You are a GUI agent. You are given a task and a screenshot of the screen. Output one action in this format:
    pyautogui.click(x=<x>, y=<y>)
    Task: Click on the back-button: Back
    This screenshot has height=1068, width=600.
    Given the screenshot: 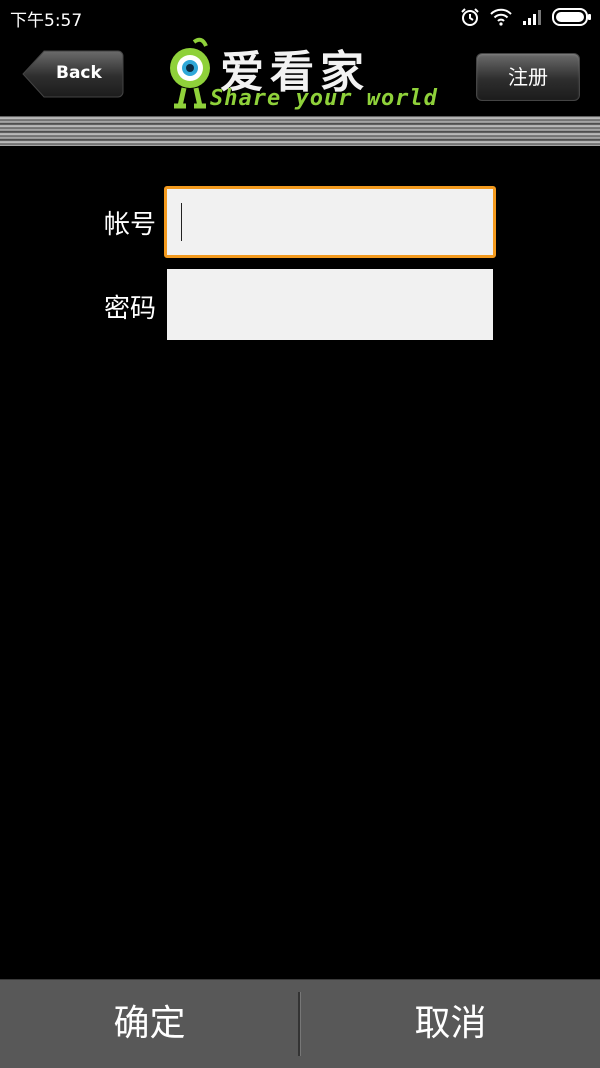 What is the action you would take?
    pyautogui.click(x=73, y=74)
    